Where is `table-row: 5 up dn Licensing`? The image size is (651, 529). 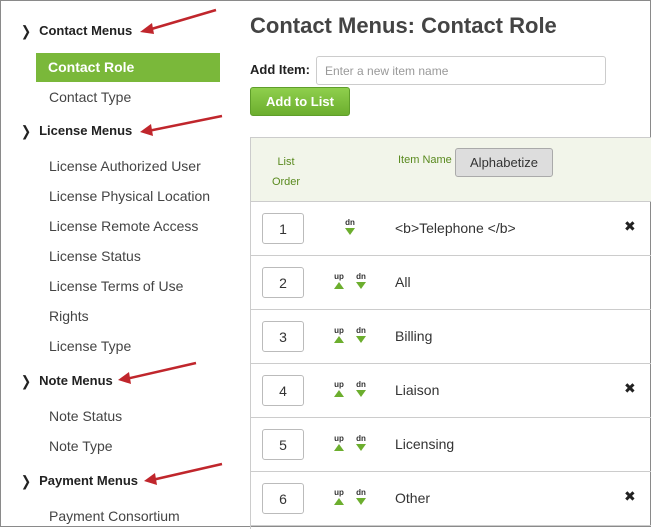 table-row: 5 up dn Licensing is located at coordinates (451, 445).